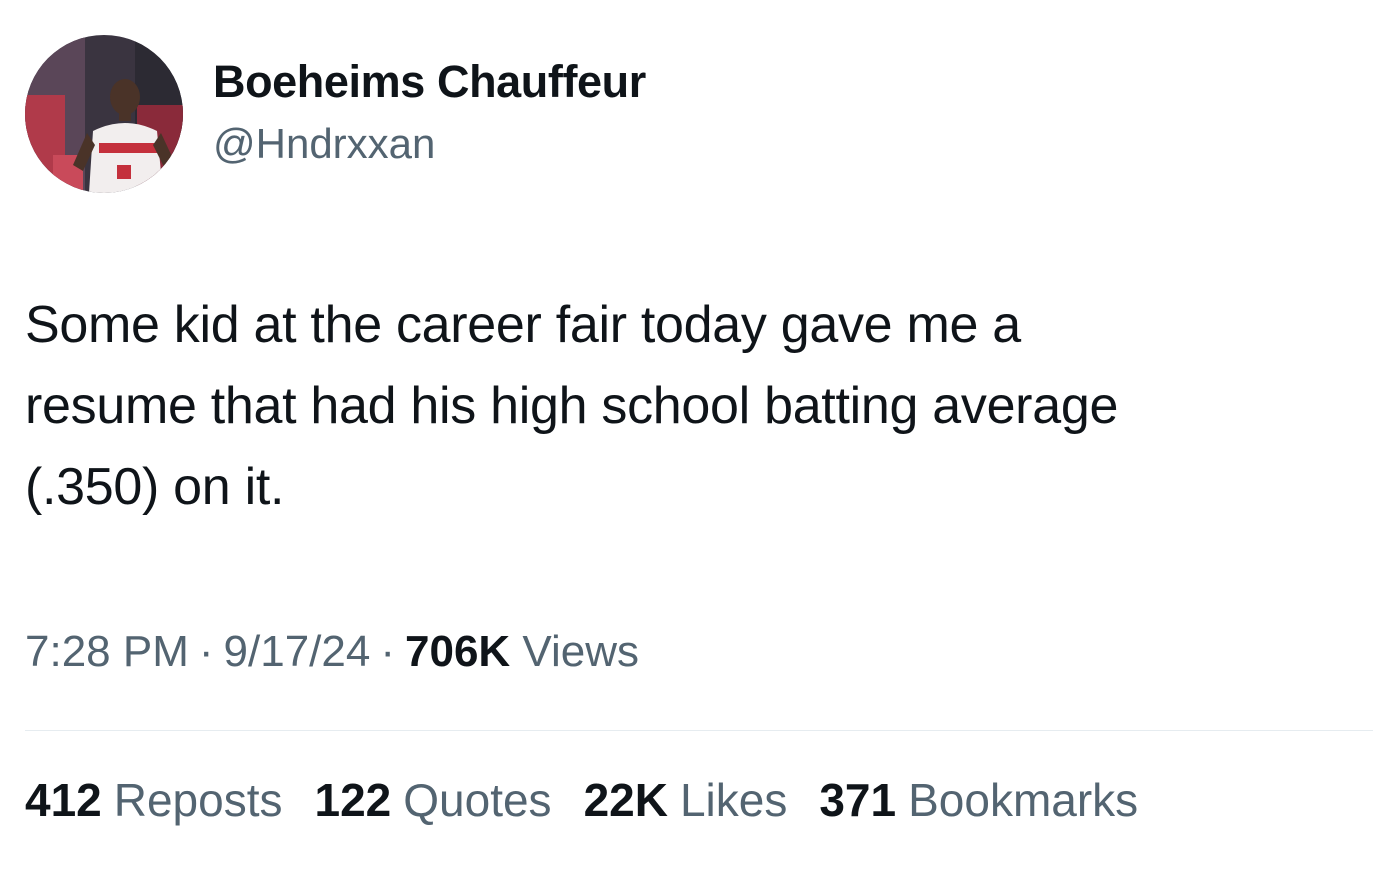  I want to click on reposts-stat: 412 Reposts, so click(154, 800).